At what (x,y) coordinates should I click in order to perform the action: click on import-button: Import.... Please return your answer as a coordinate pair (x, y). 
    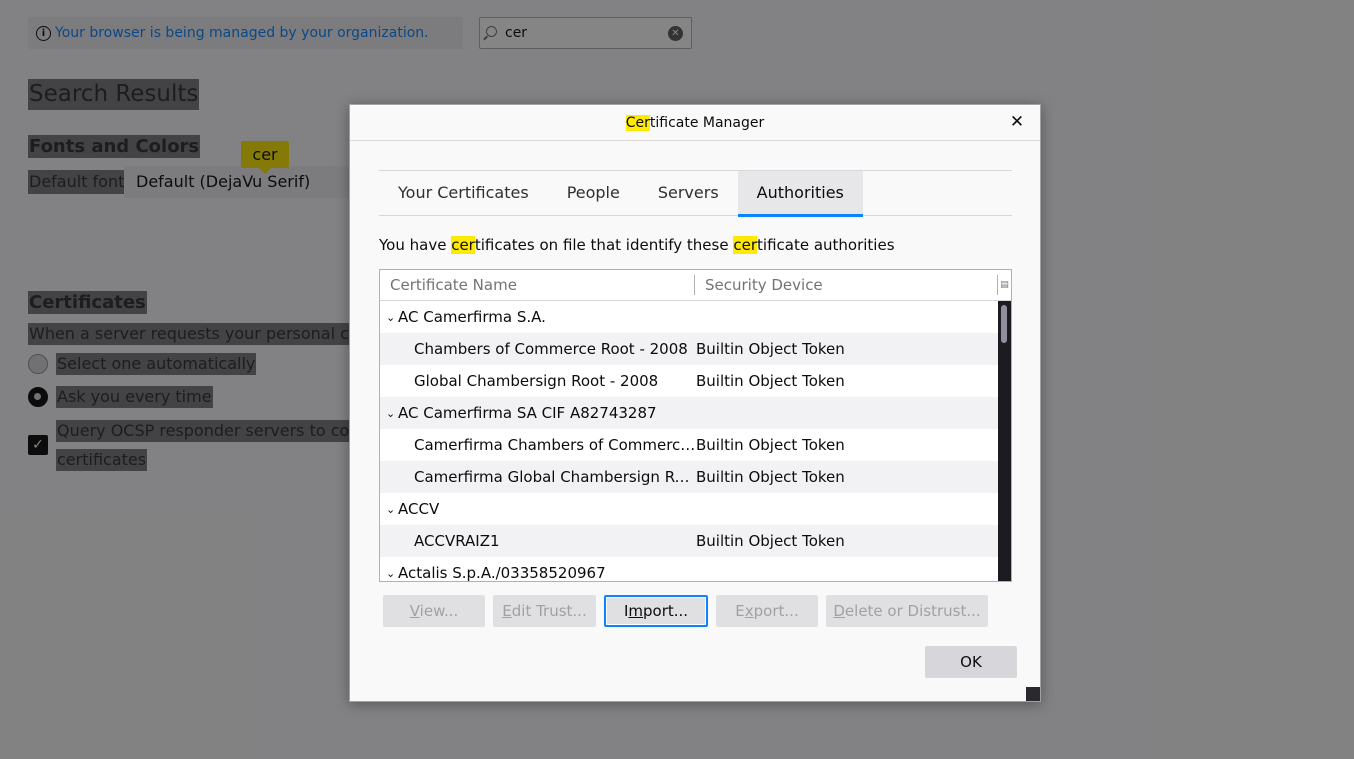
    Looking at the image, I should click on (656, 611).